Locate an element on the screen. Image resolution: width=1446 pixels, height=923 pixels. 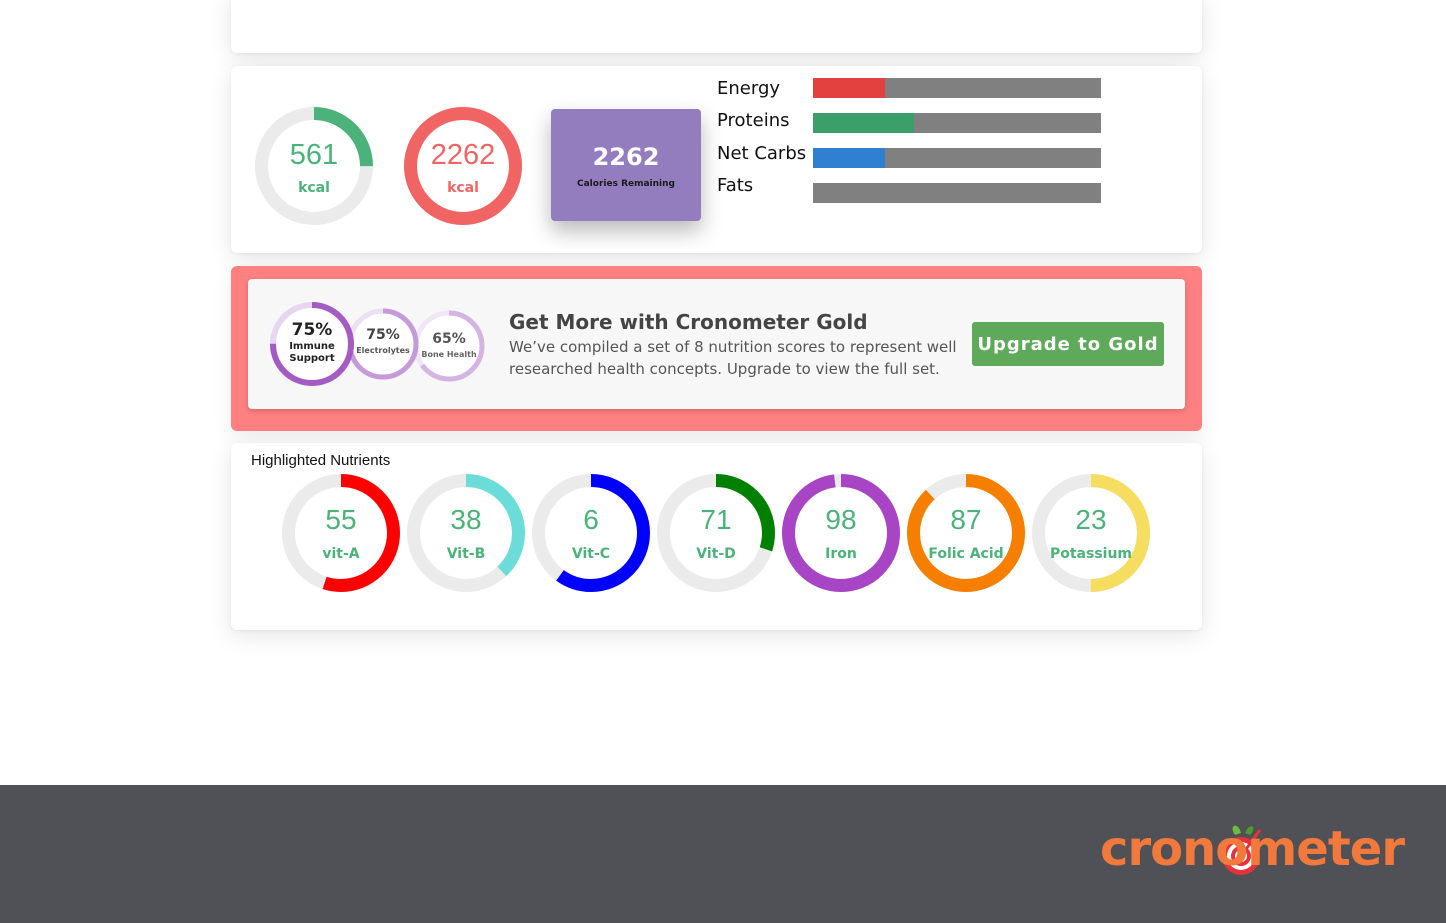
nutrient-value-vit-a: 55 is located at coordinates (341, 519).